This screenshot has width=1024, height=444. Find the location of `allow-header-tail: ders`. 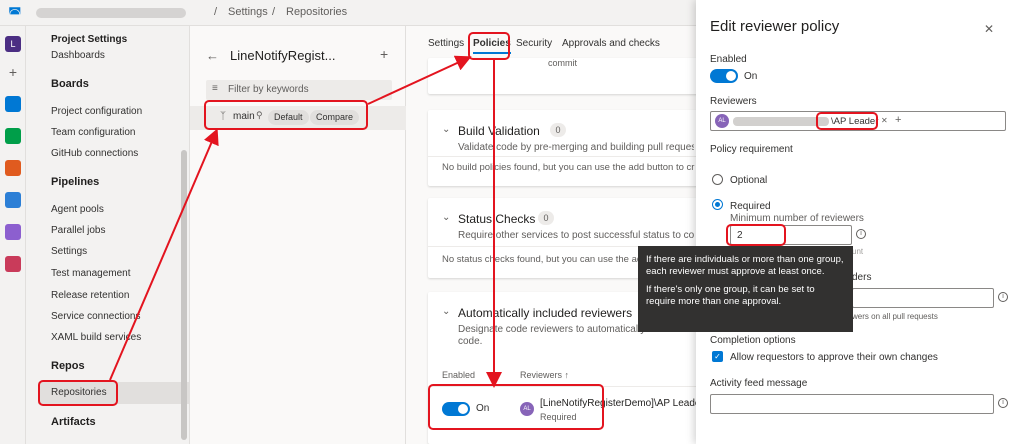

allow-header-tail: ders is located at coordinates (862, 277).